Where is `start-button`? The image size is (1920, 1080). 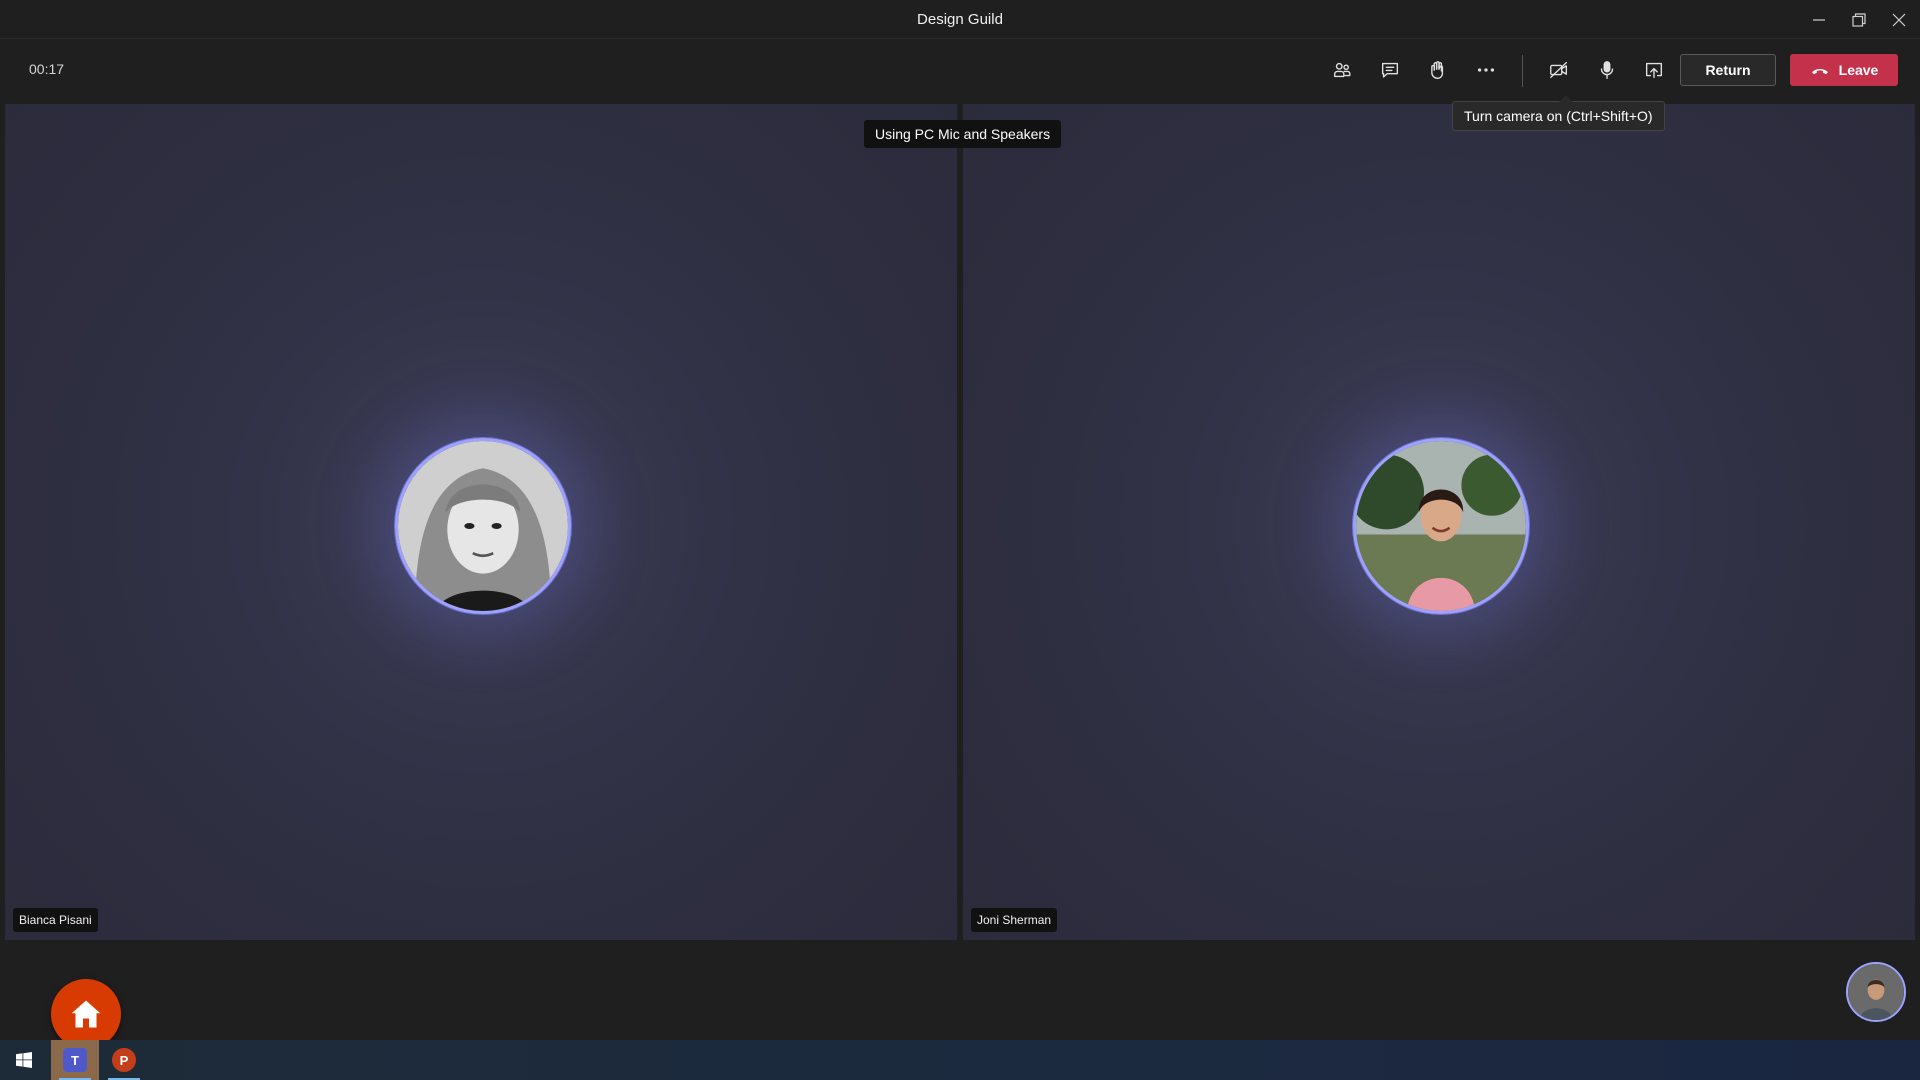
start-button is located at coordinates (24, 1060).